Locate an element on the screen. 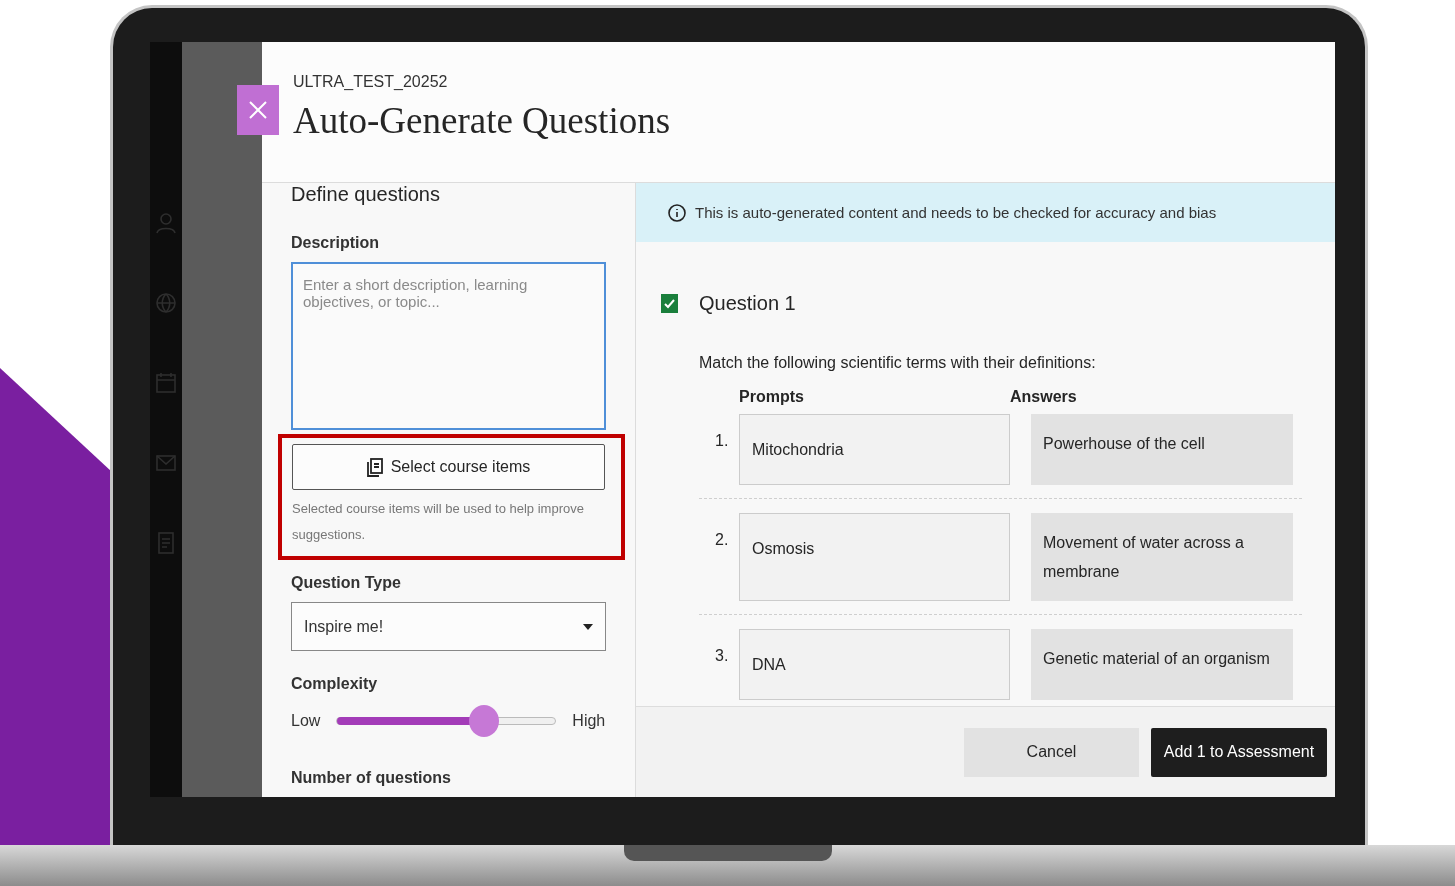 The image size is (1455, 886). item-number: 3. is located at coordinates (722, 656).